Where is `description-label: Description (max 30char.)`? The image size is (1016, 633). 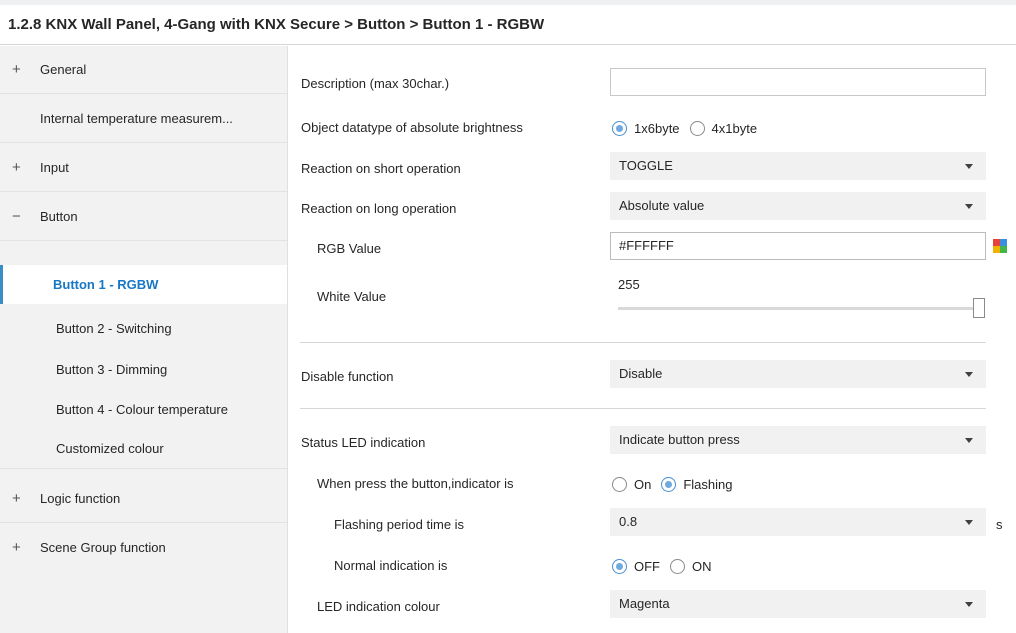 description-label: Description (max 30char.) is located at coordinates (375, 83).